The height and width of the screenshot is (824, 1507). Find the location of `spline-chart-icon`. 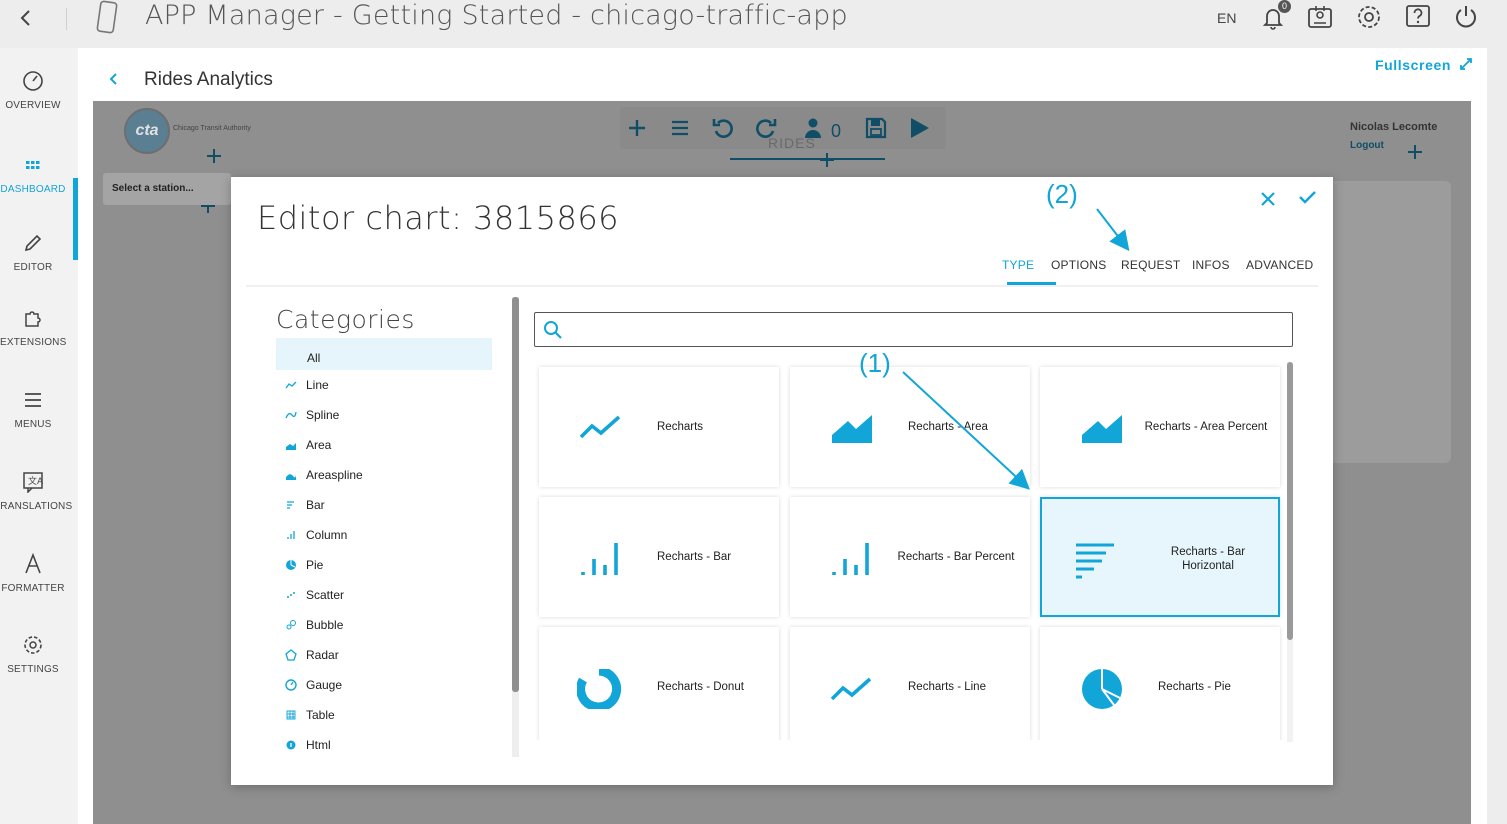

spline-chart-icon is located at coordinates (291, 415).